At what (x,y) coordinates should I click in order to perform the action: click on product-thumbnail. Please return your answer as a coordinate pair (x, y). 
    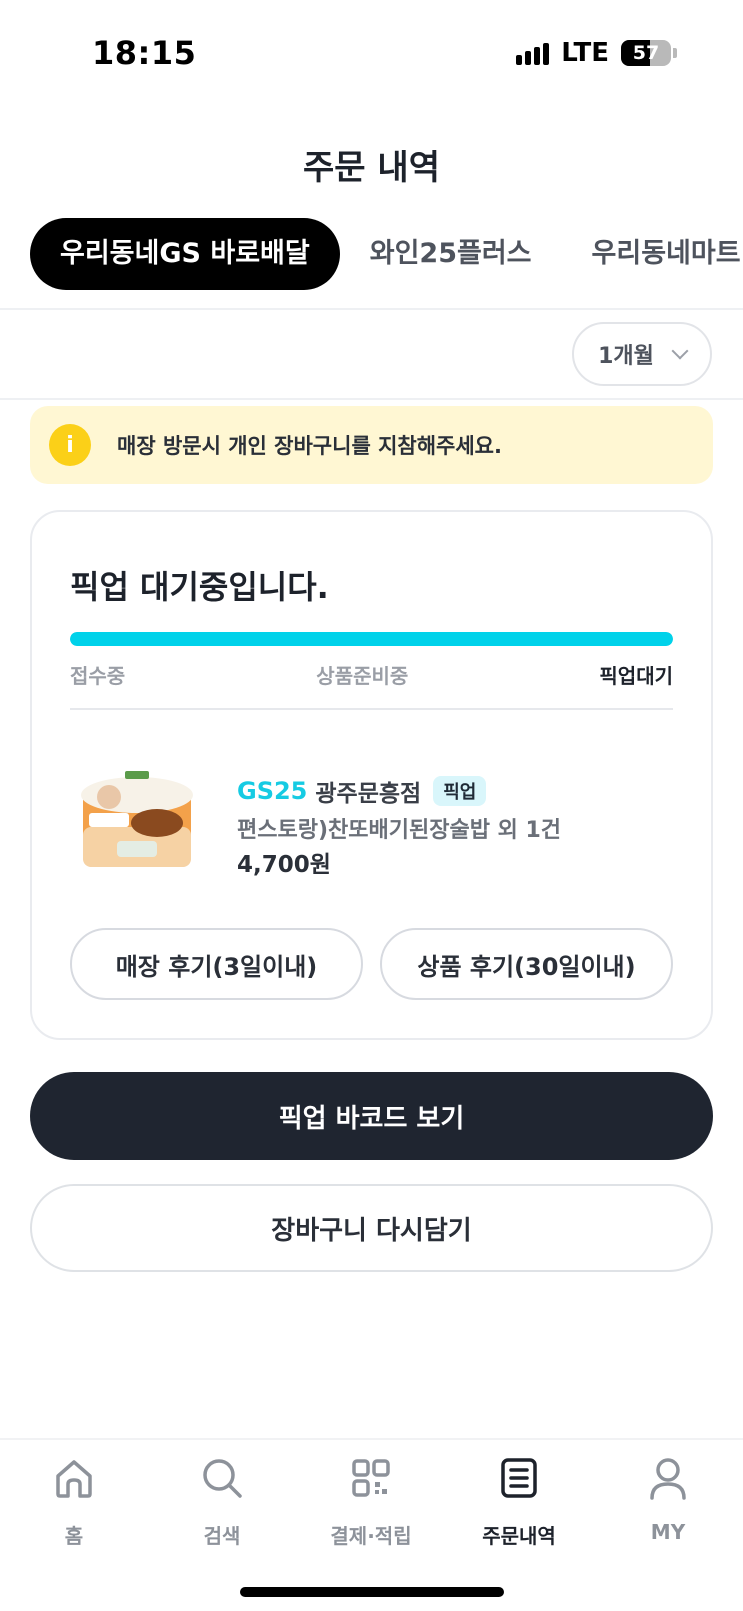
    Looking at the image, I should click on (137, 821).